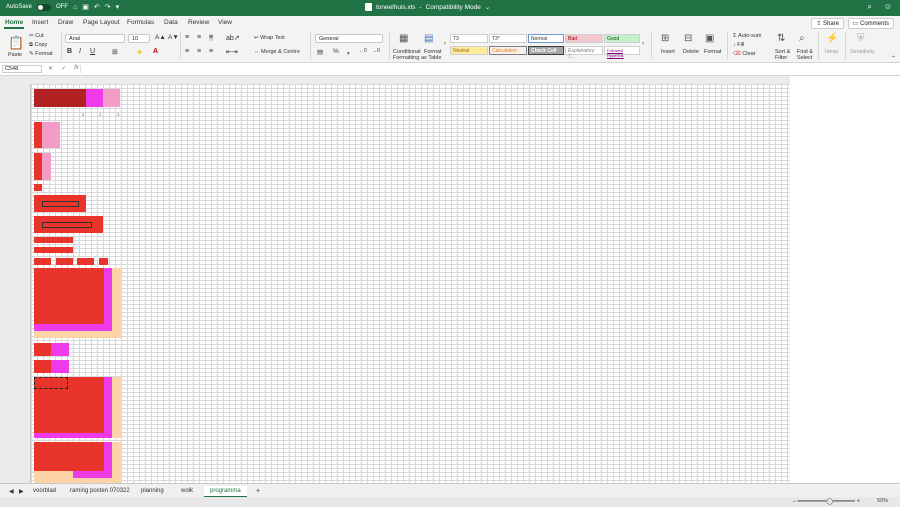 The height and width of the screenshot is (507, 900). What do you see at coordinates (277, 52) in the screenshot?
I see `merge-centre-button: ⇔ Merge & Centre` at bounding box center [277, 52].